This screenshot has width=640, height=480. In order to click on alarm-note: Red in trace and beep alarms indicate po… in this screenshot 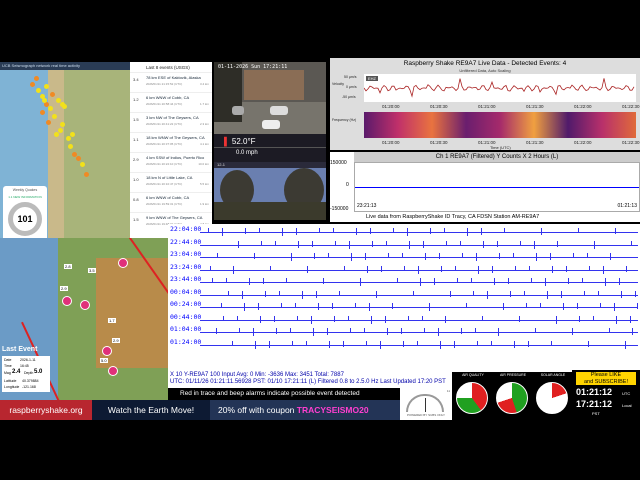, I will do `click(284, 393)`.